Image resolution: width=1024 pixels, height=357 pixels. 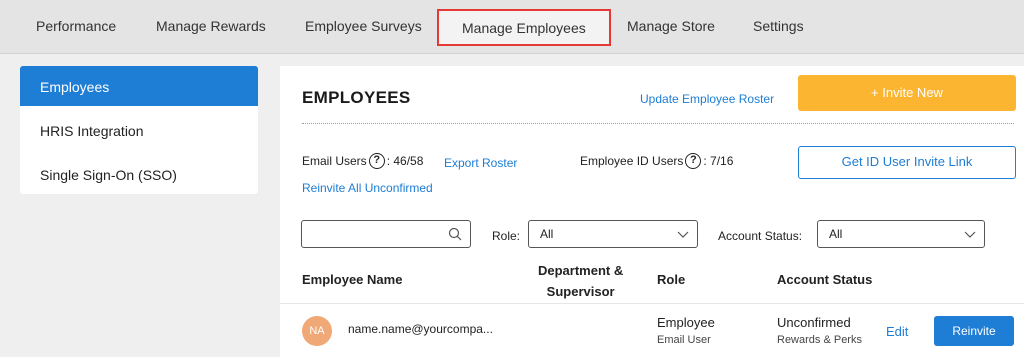 What do you see at coordinates (684, 340) in the screenshot?
I see `employee-role-type: Email User` at bounding box center [684, 340].